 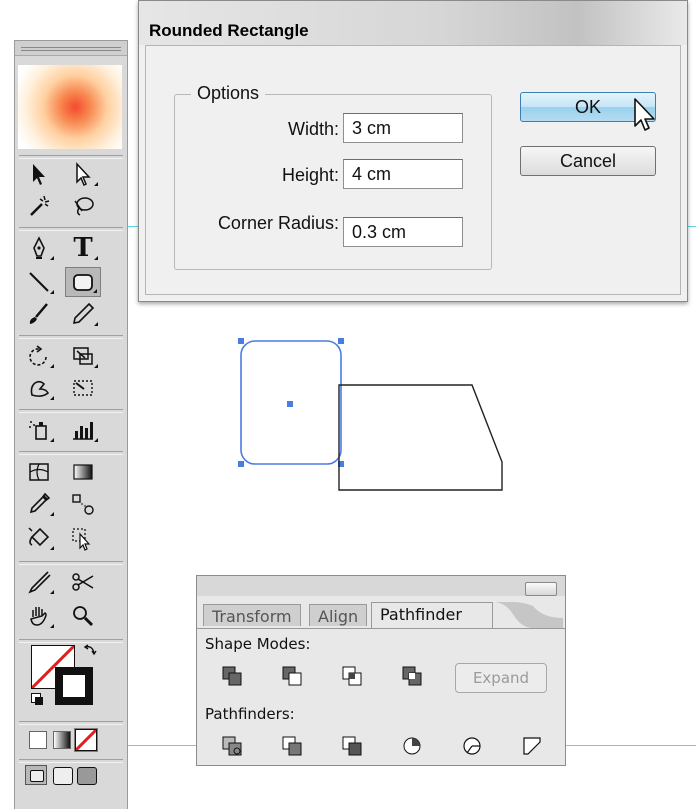 I want to click on type-tool-glyph: T, so click(x=83, y=248).